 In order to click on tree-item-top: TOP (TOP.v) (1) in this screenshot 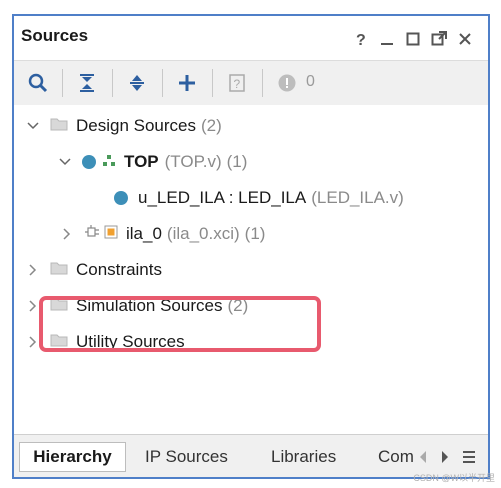, I will do `click(152, 162)`.